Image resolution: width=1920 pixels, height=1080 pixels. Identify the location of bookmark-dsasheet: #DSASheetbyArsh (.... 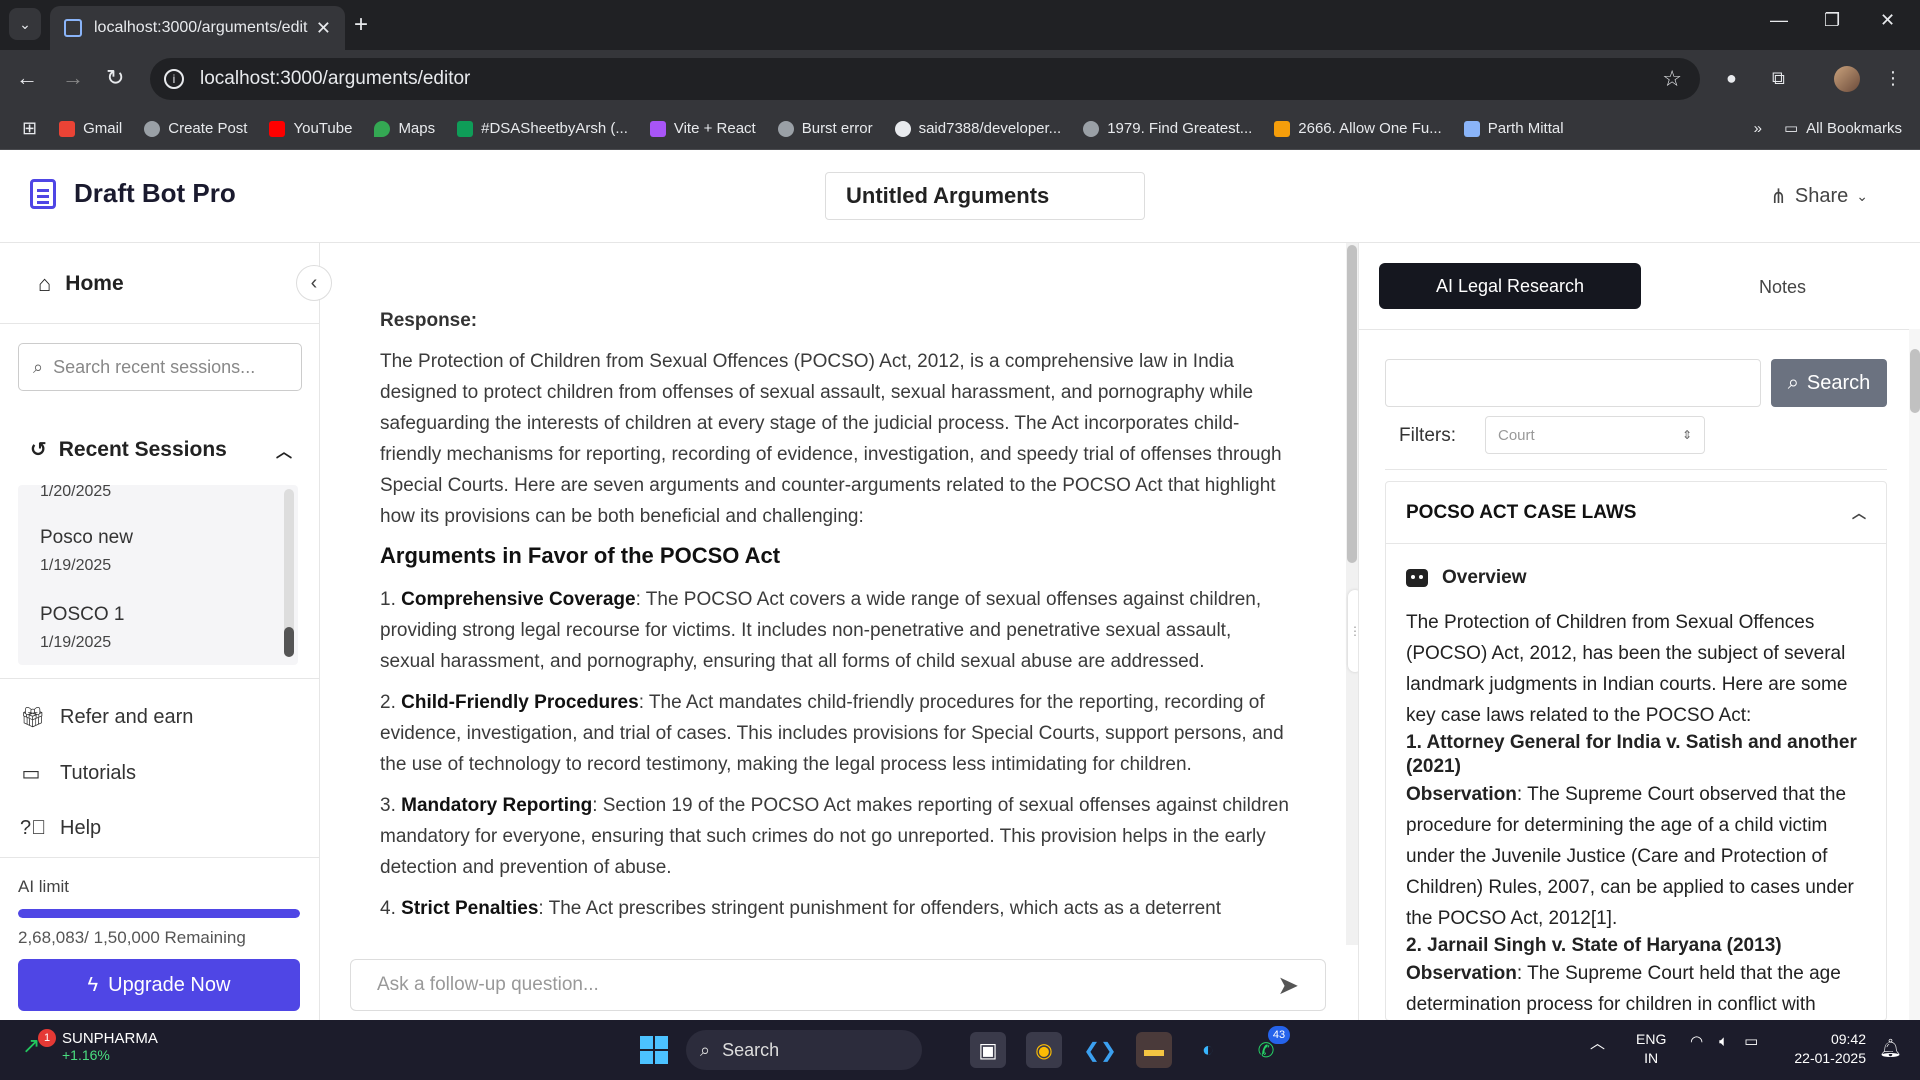
(542, 128).